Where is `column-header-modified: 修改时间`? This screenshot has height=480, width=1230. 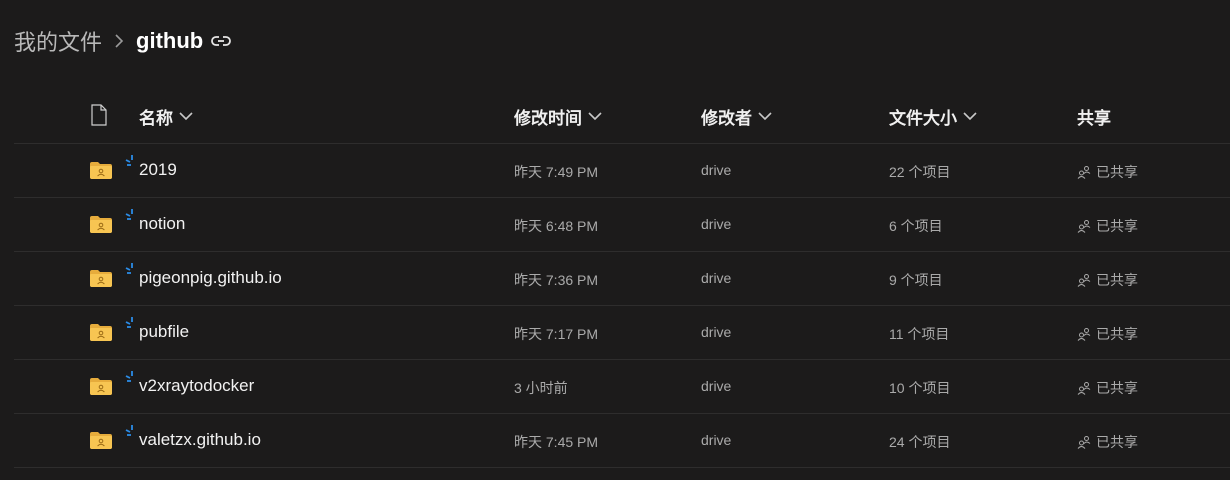
column-header-modified: 修改时间 is located at coordinates (558, 116).